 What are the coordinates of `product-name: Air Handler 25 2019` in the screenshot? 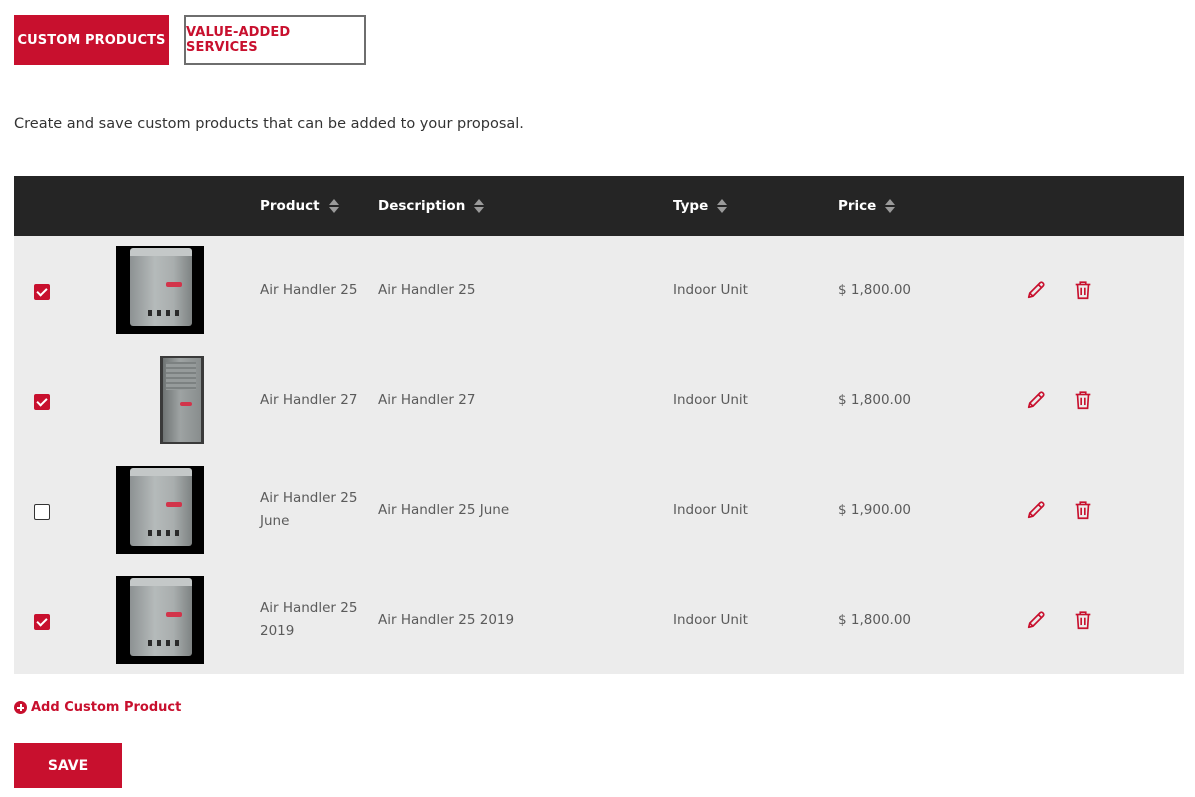 It's located at (309, 619).